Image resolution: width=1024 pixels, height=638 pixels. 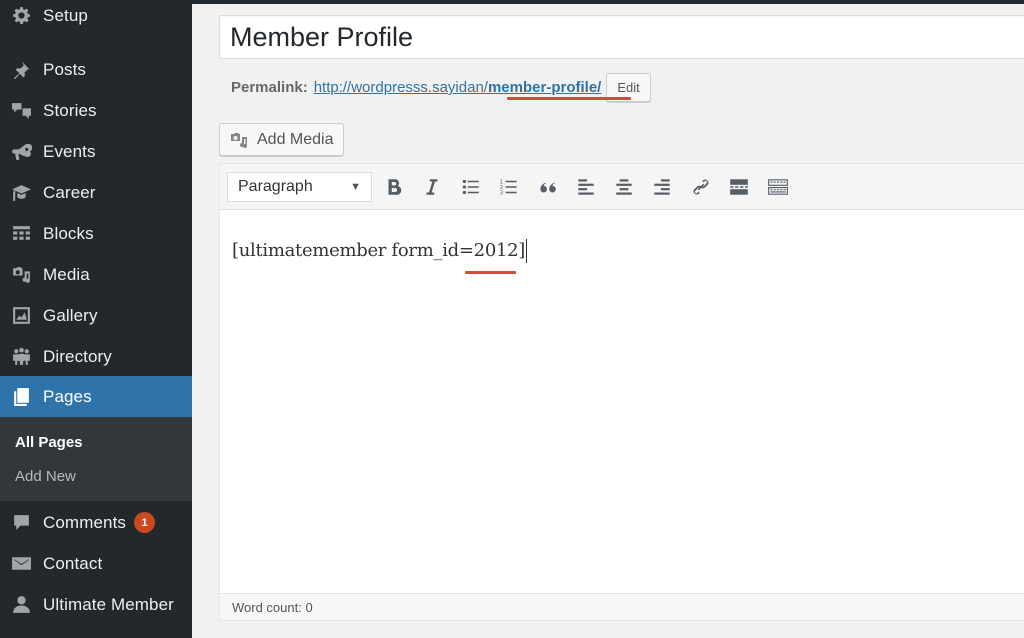 I want to click on sidebar-item-label: Ultimate Member, so click(x=108, y=604).